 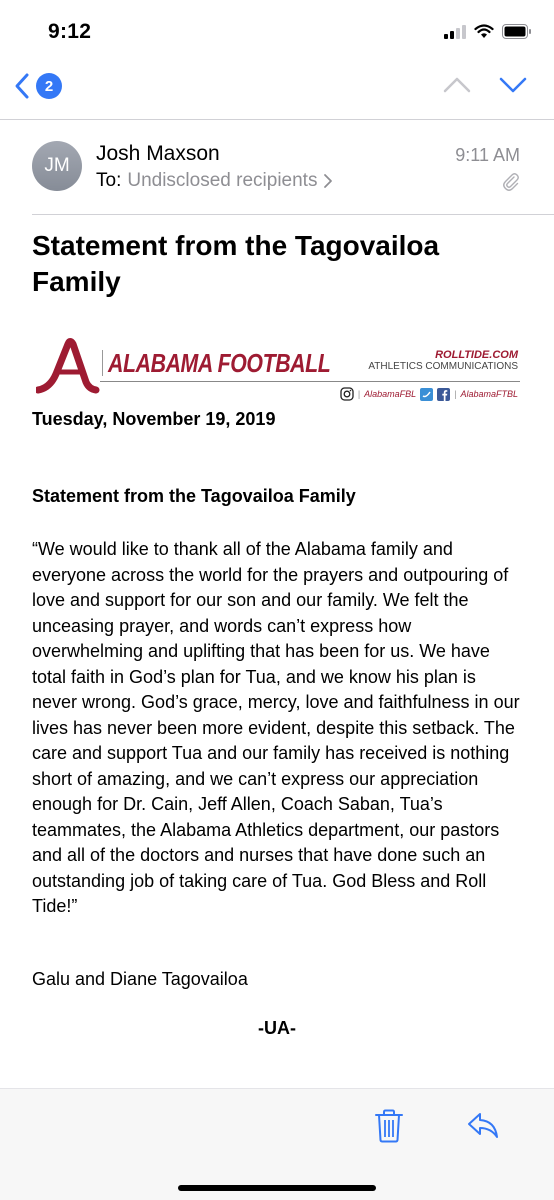 I want to click on recipients-text: Undisclosed recipients, so click(x=222, y=180).